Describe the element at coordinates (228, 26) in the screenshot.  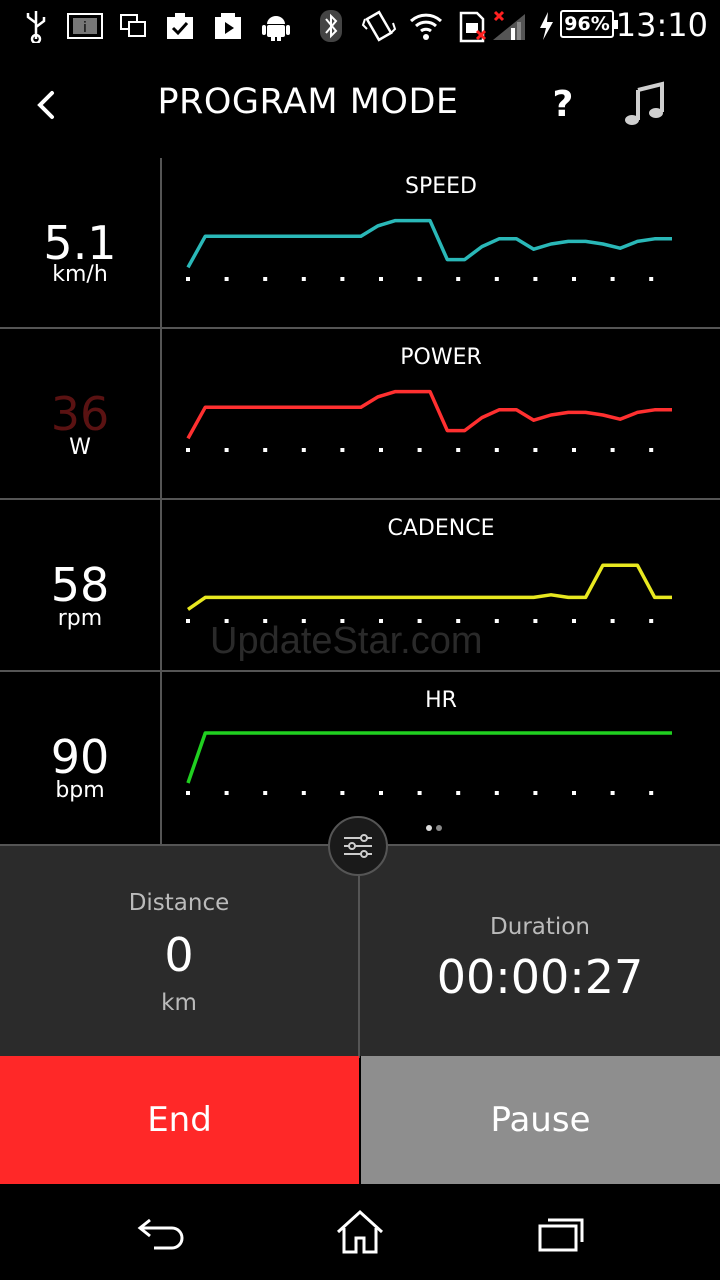
I see `media-icon` at that location.